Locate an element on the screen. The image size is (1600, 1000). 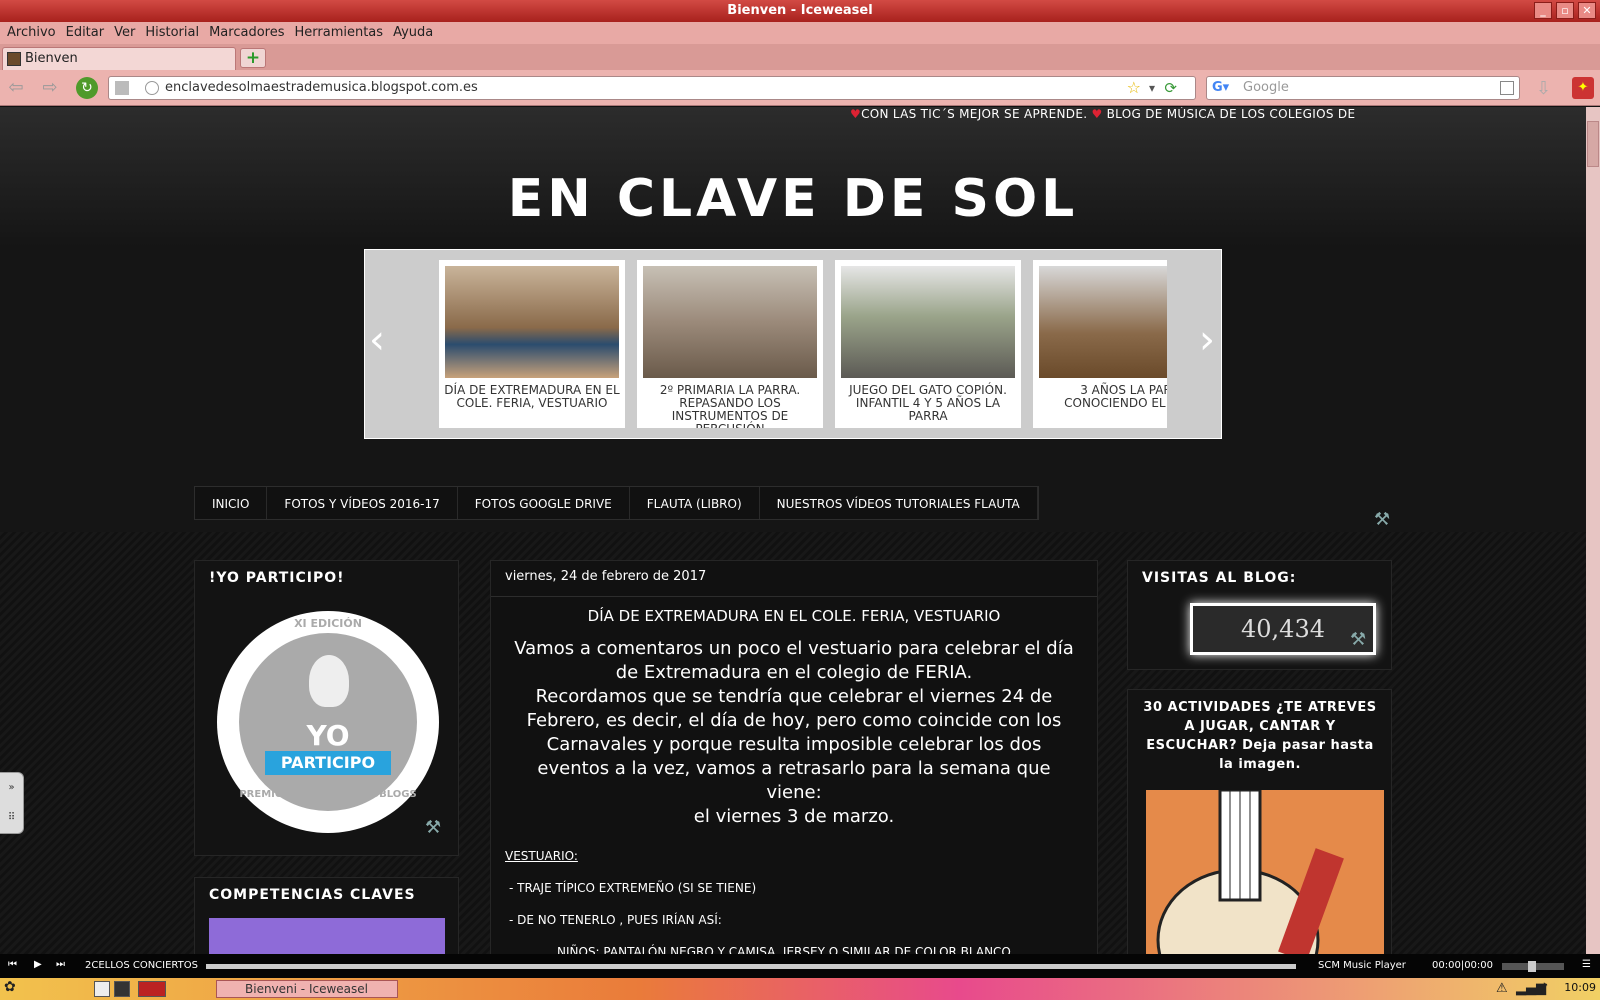
vestuario-label: VESTUARIO: is located at coordinates (541, 856).